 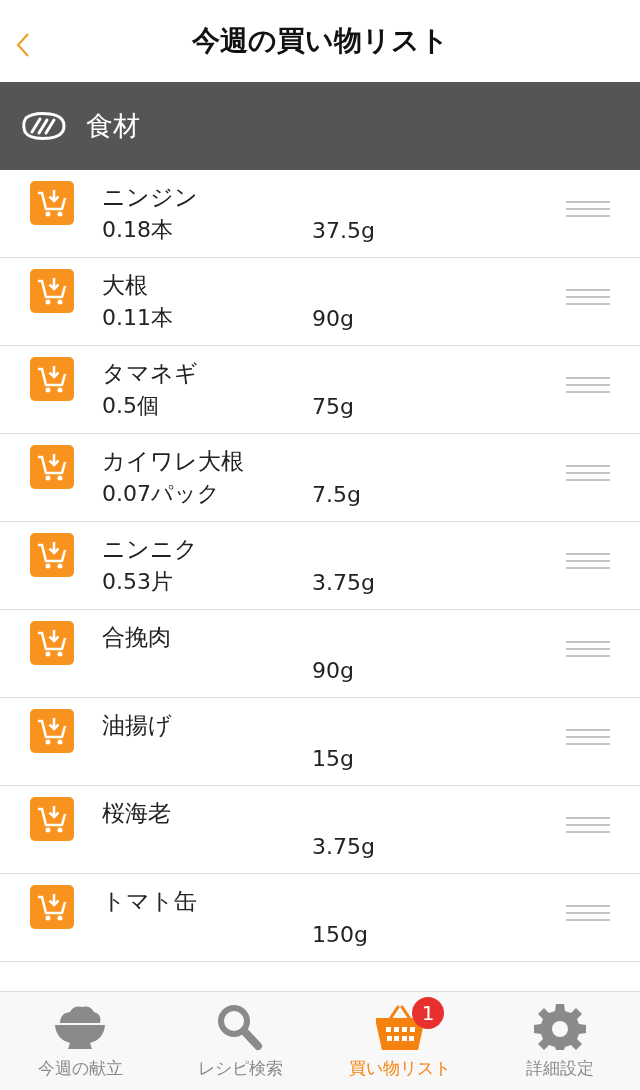 I want to click on item-weight: 75g, so click(x=333, y=406).